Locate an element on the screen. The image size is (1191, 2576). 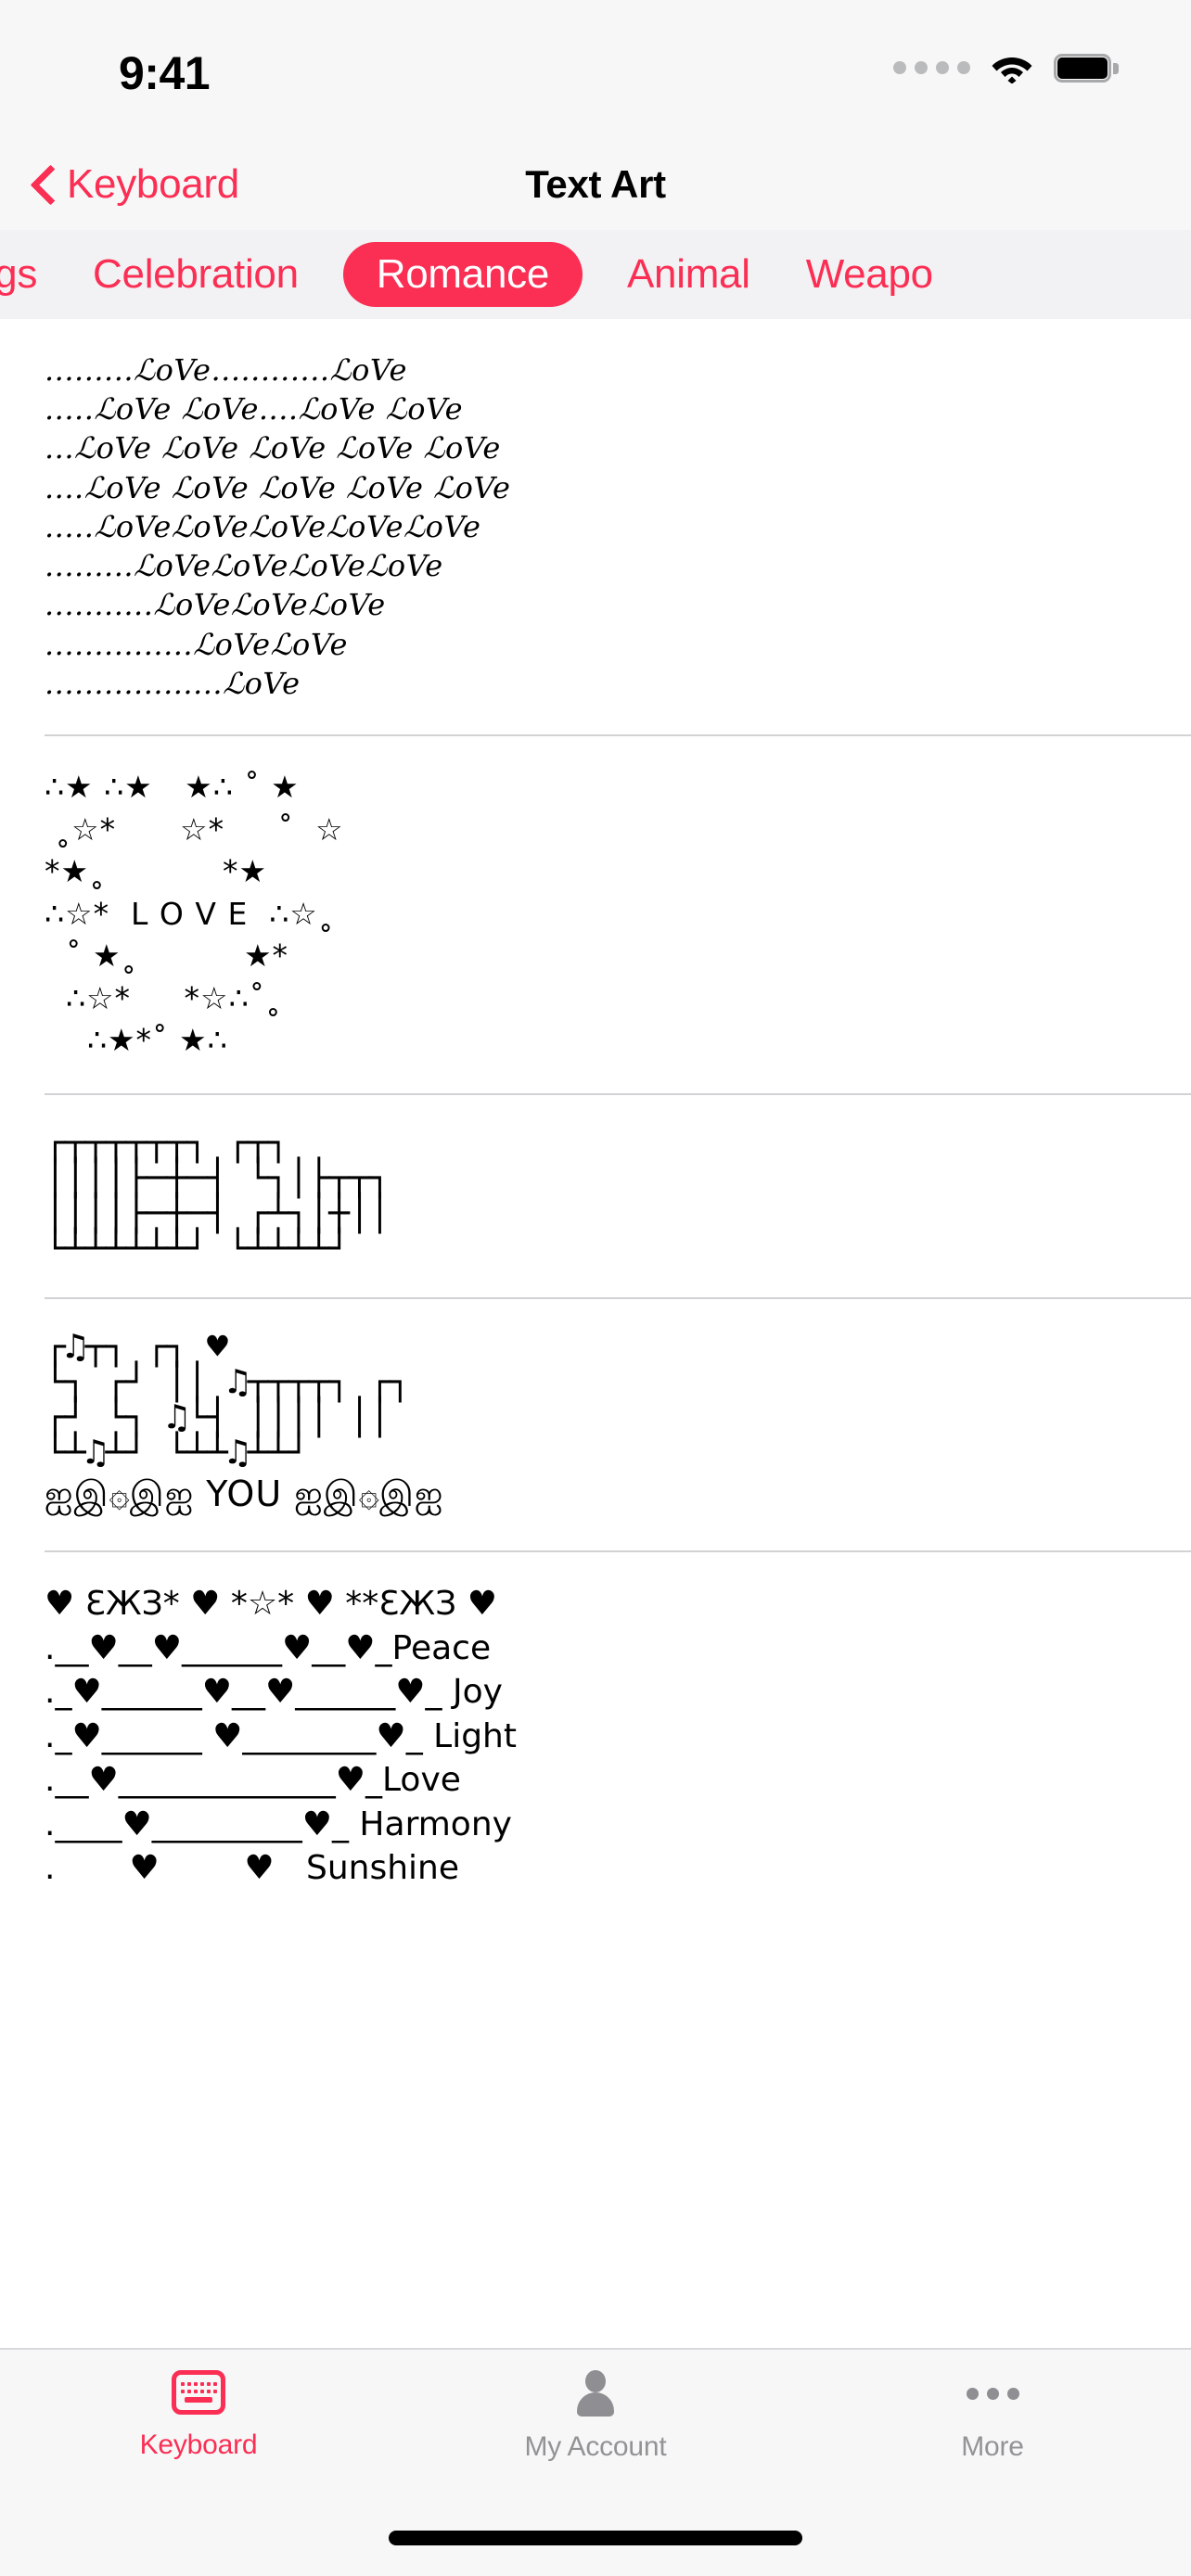
tab-my-account: My Account is located at coordinates (595, 2432).